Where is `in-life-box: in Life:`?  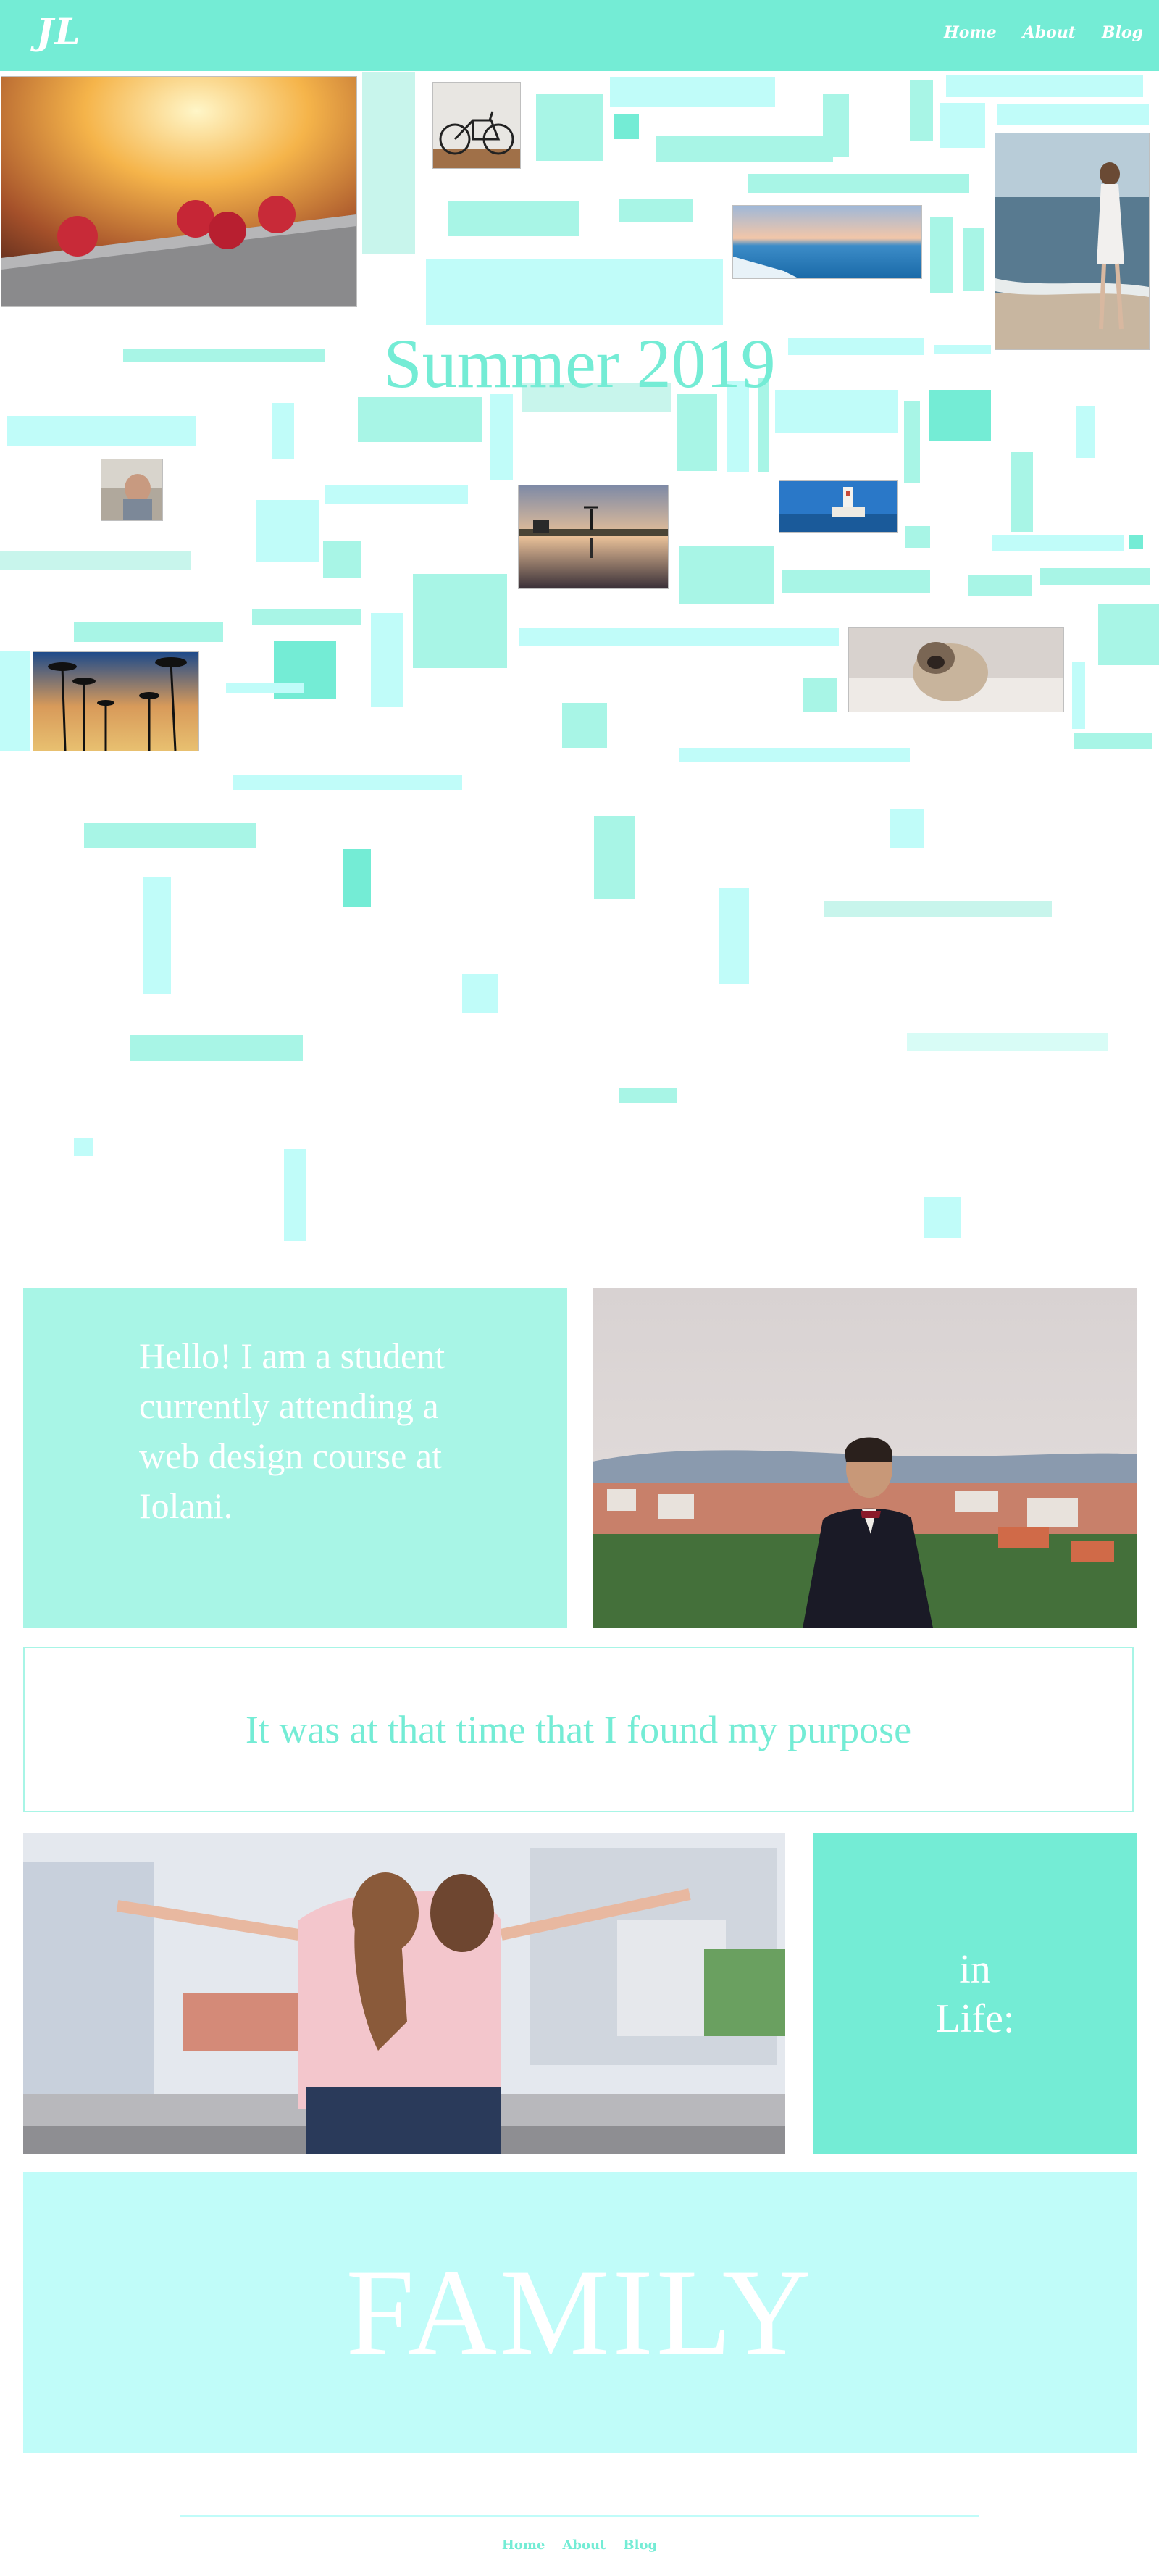
in-life-box: in Life: is located at coordinates (975, 1993).